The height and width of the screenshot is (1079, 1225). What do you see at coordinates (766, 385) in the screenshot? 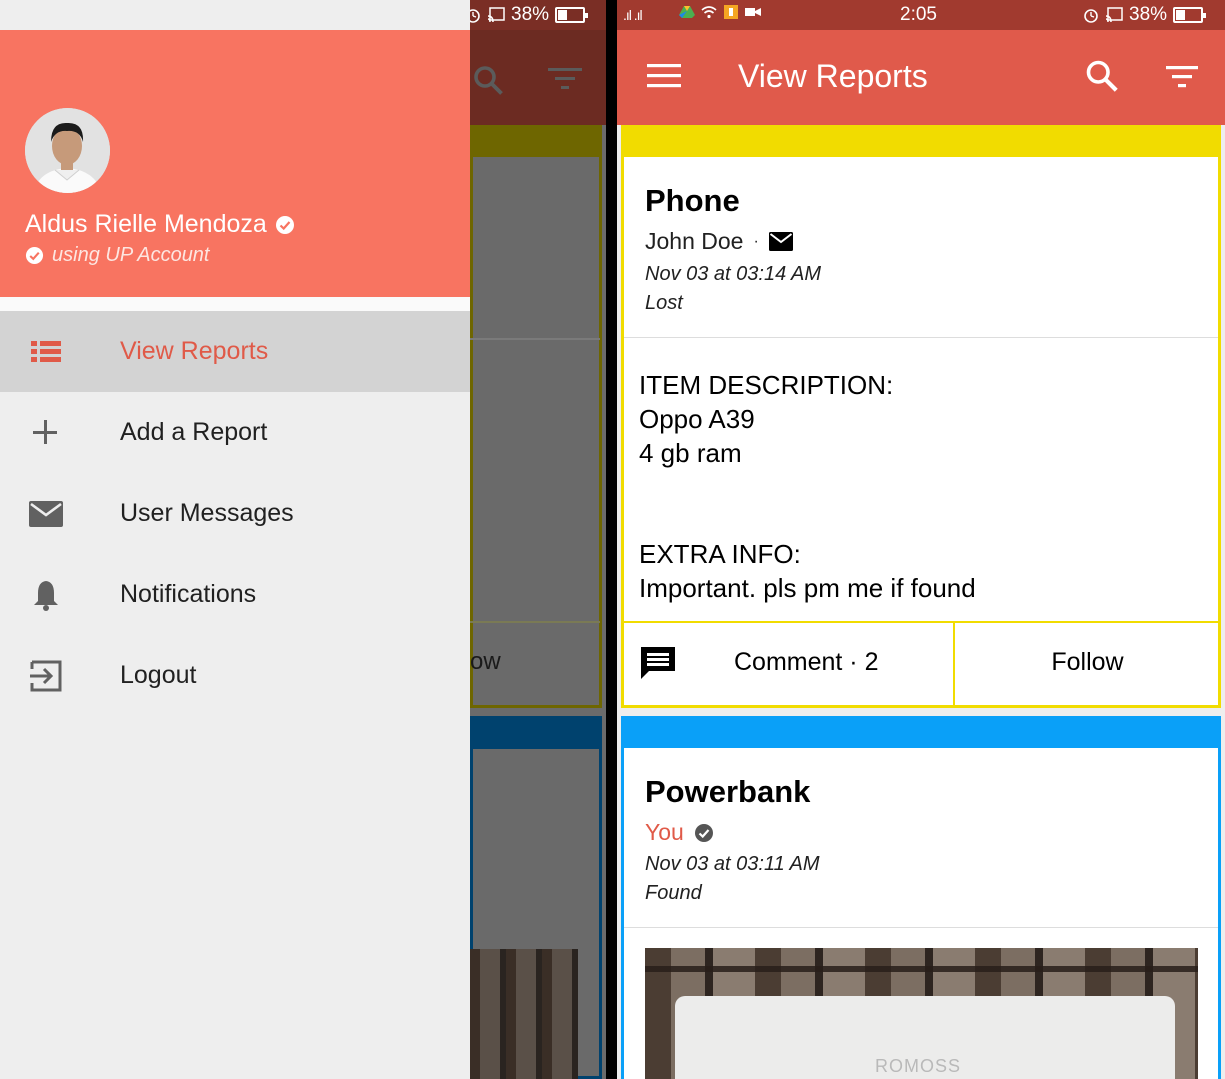
I see `item-description-label: ITEM DESCRIPTION:` at bounding box center [766, 385].